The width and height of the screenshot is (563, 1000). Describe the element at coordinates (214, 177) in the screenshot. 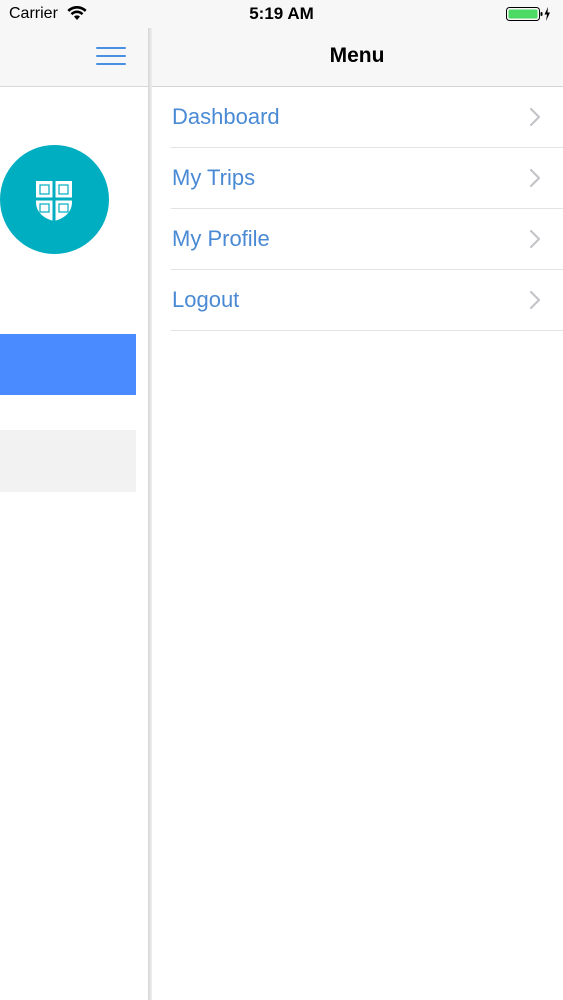

I see `menu-item-label: My Trips` at that location.